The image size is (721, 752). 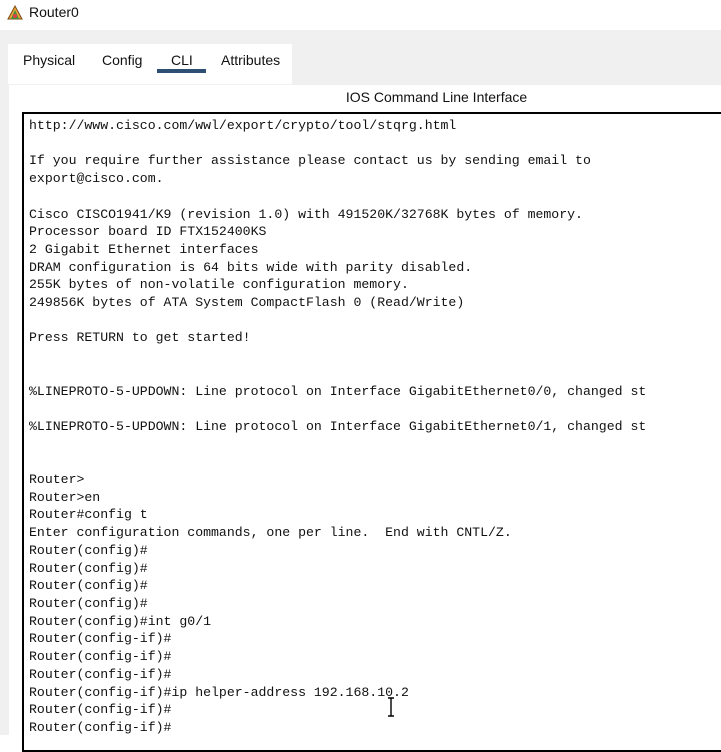 I want to click on tab-config: Config, so click(x=122, y=60).